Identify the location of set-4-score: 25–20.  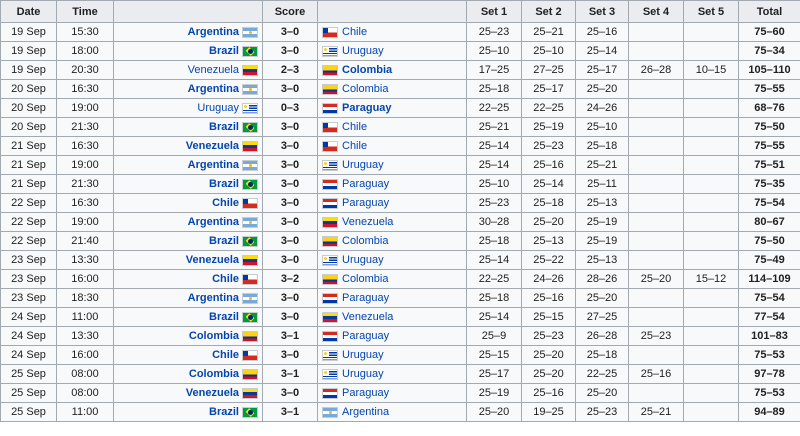
(656, 279).